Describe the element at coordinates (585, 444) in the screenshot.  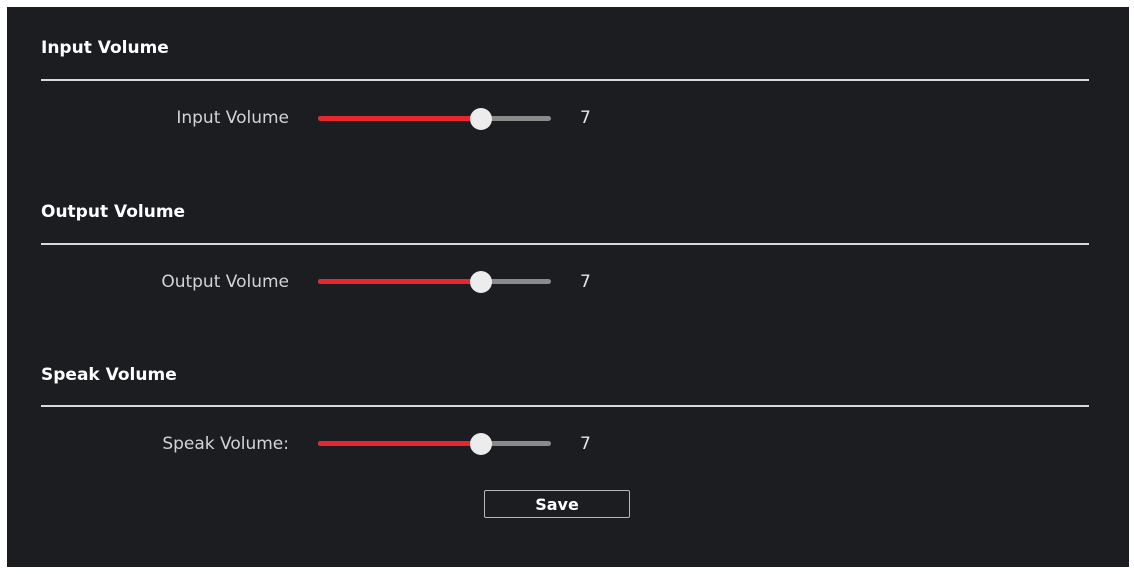
I see `speak-volume-value: 7` at that location.